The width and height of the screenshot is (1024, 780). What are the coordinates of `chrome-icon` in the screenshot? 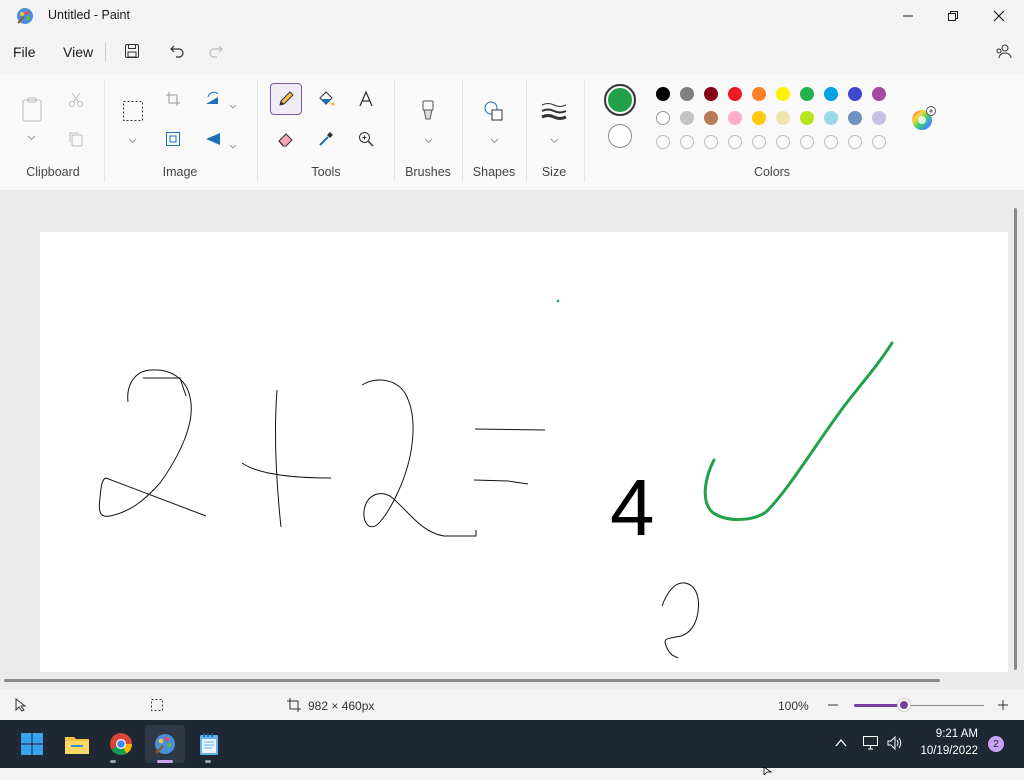 It's located at (121, 744).